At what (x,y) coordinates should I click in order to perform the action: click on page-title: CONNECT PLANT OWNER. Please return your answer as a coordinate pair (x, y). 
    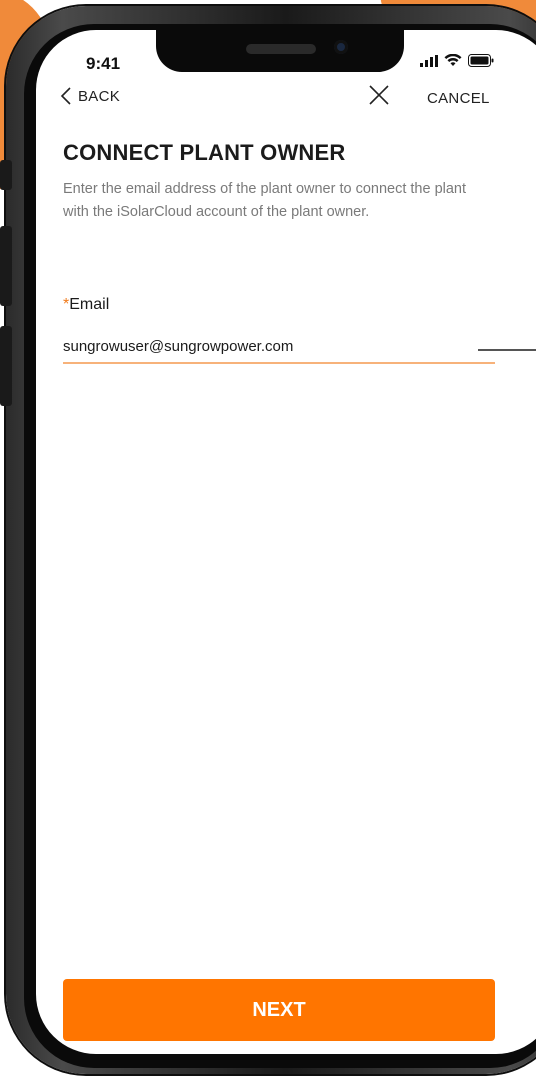
    Looking at the image, I should click on (204, 152).